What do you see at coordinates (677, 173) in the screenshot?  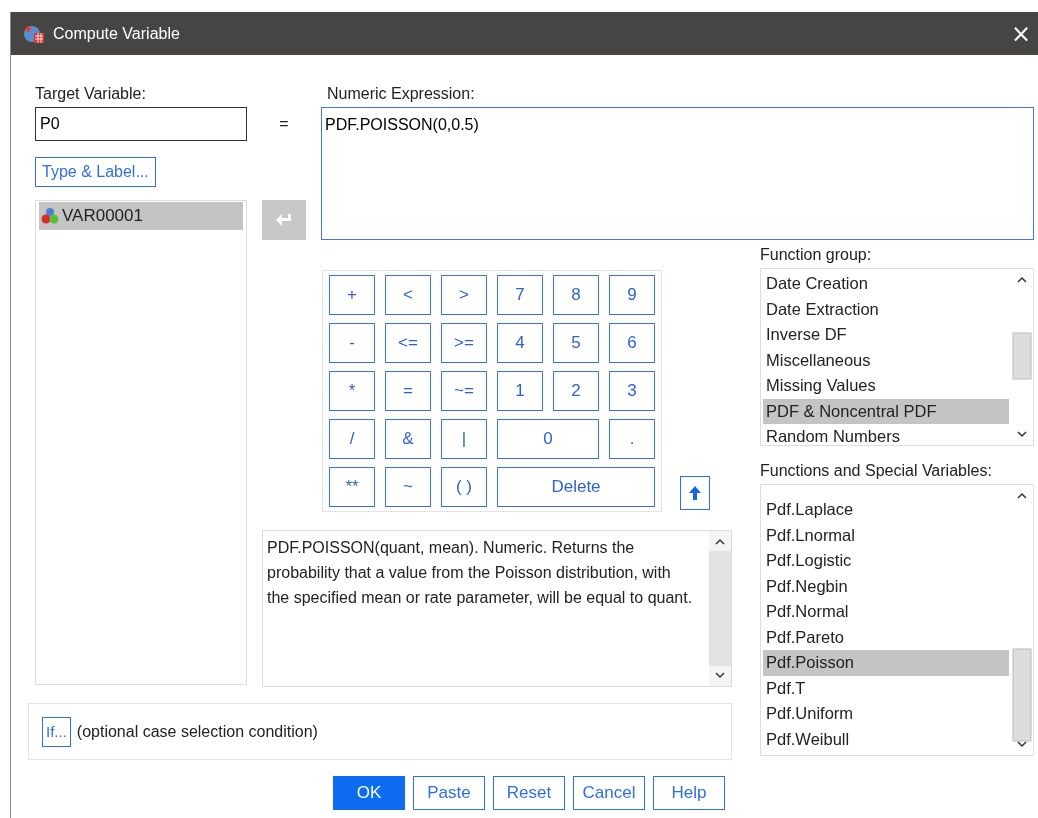 I see `numeric-expression-field: PDF.POISSON(0,0.5)` at bounding box center [677, 173].